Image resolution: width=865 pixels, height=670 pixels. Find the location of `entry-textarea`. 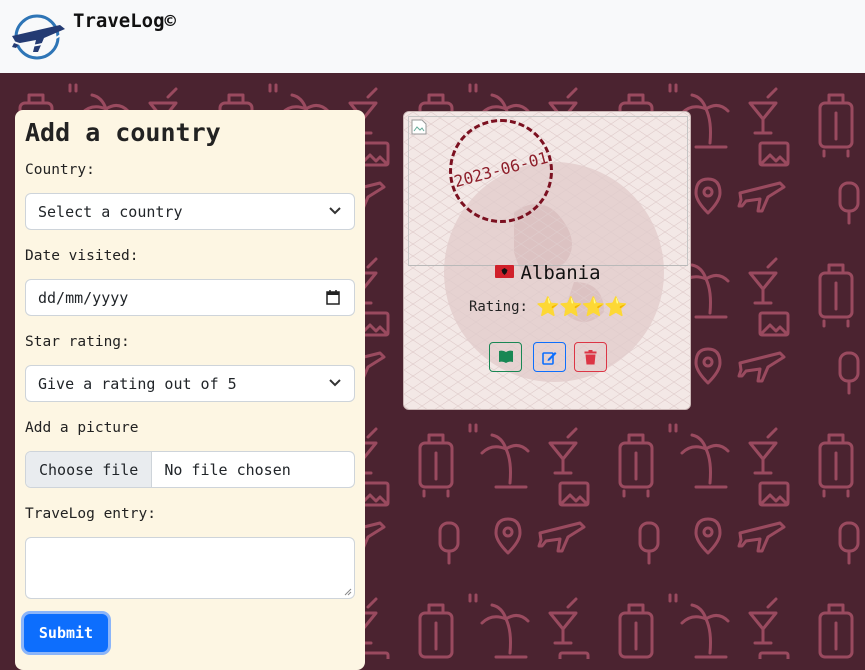

entry-textarea is located at coordinates (190, 568).